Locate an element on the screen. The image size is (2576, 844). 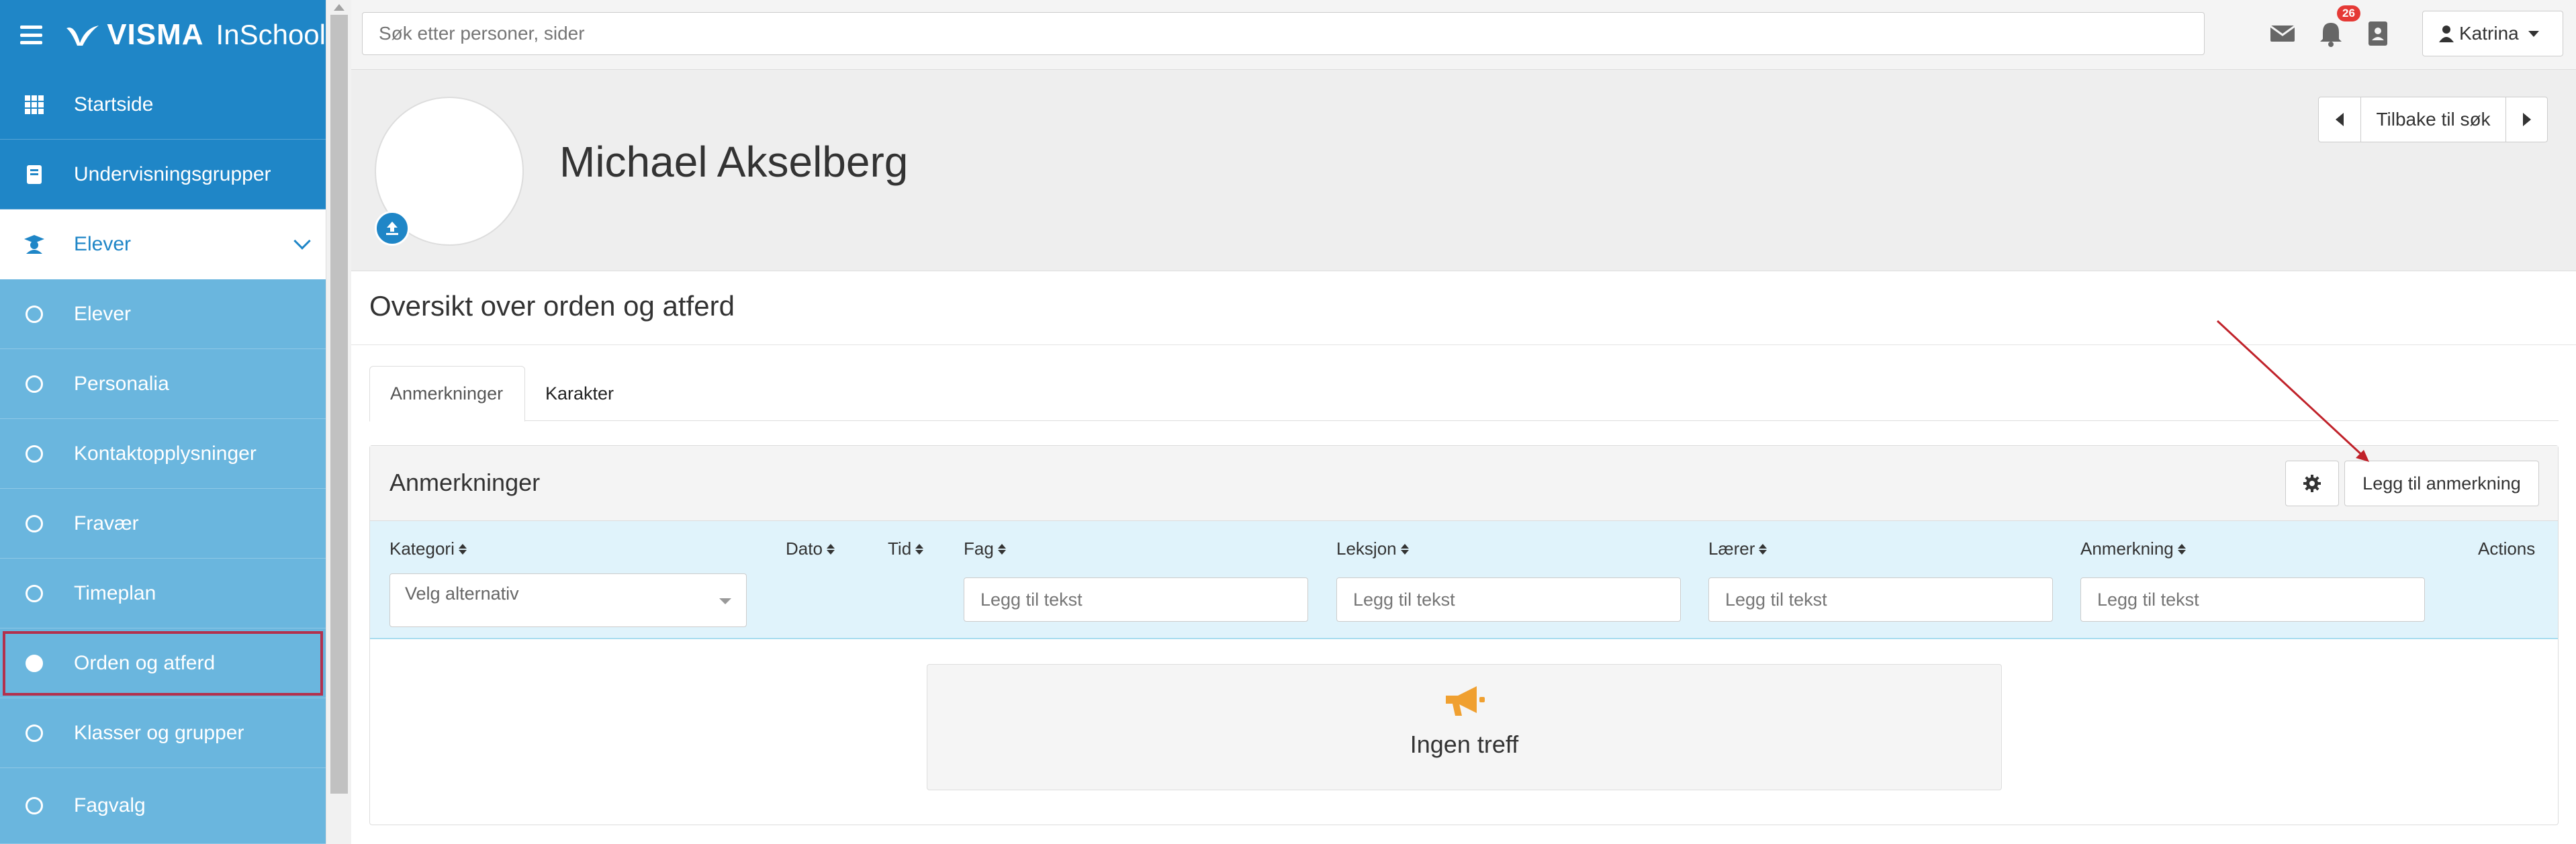
column-header-tid: Tid is located at coordinates (906, 548).